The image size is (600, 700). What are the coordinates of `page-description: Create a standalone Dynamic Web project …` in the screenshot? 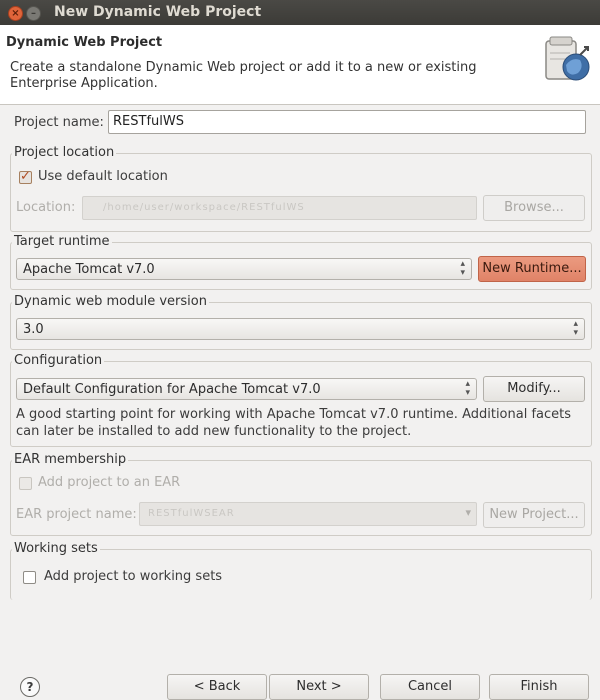 It's located at (243, 75).